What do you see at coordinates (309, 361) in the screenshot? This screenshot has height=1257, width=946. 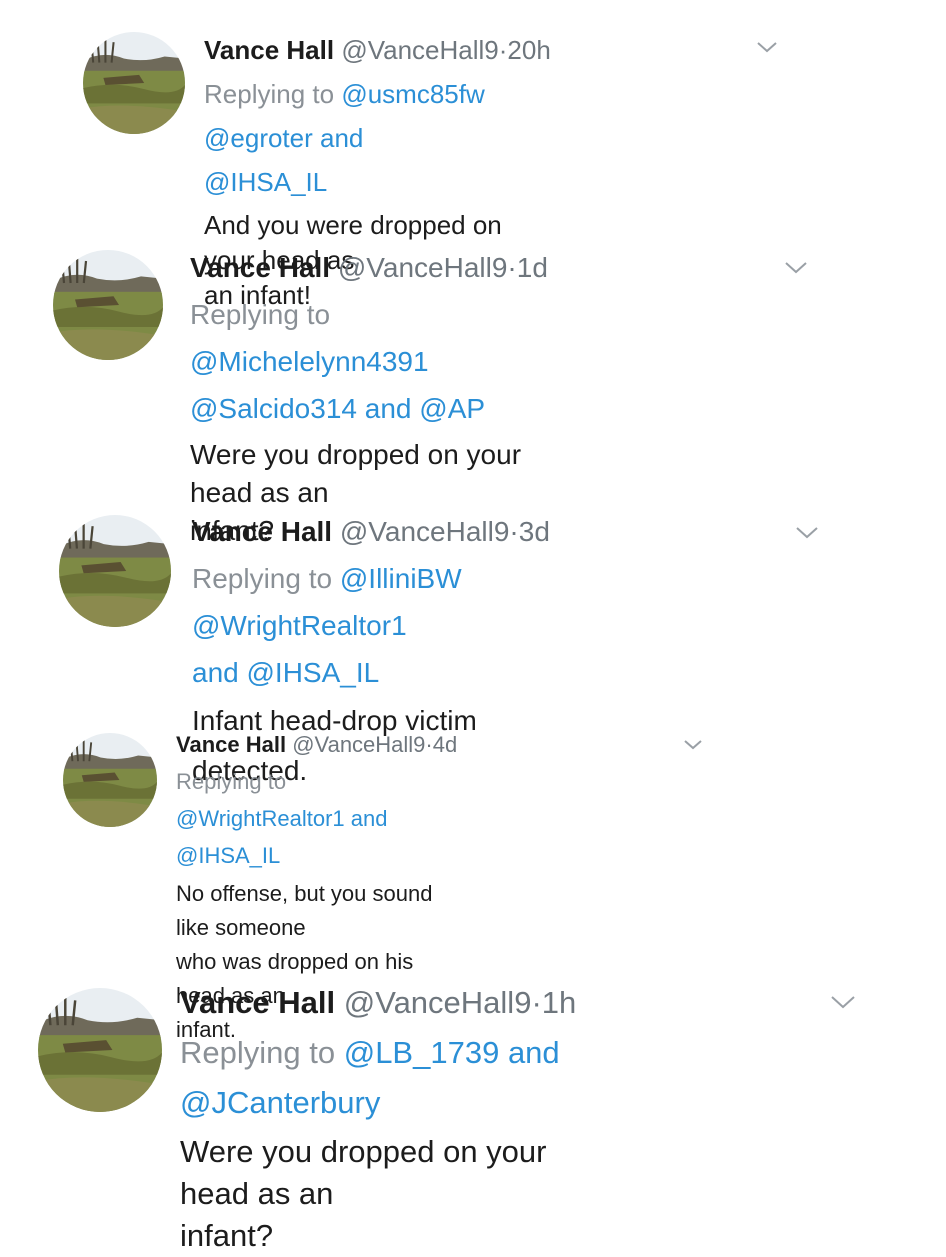 I see `mention-link: @Michelelynn4391` at bounding box center [309, 361].